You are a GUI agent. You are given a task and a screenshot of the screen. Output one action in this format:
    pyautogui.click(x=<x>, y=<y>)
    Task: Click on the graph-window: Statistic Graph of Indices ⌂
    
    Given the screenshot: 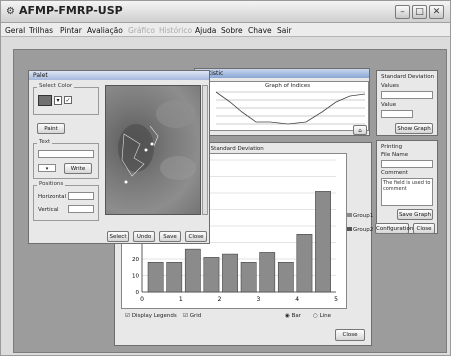 What is the action you would take?
    pyautogui.click(x=282, y=102)
    